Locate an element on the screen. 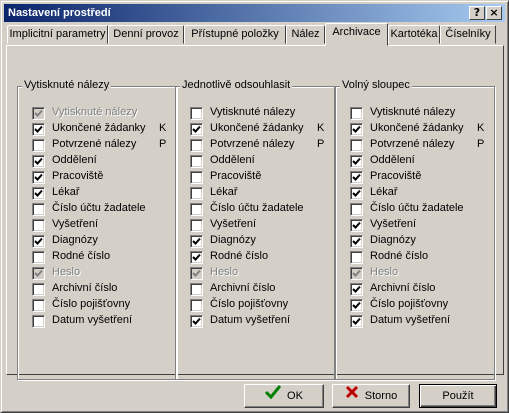  group-title: Vytisknuté nálezy is located at coordinates (67, 85).